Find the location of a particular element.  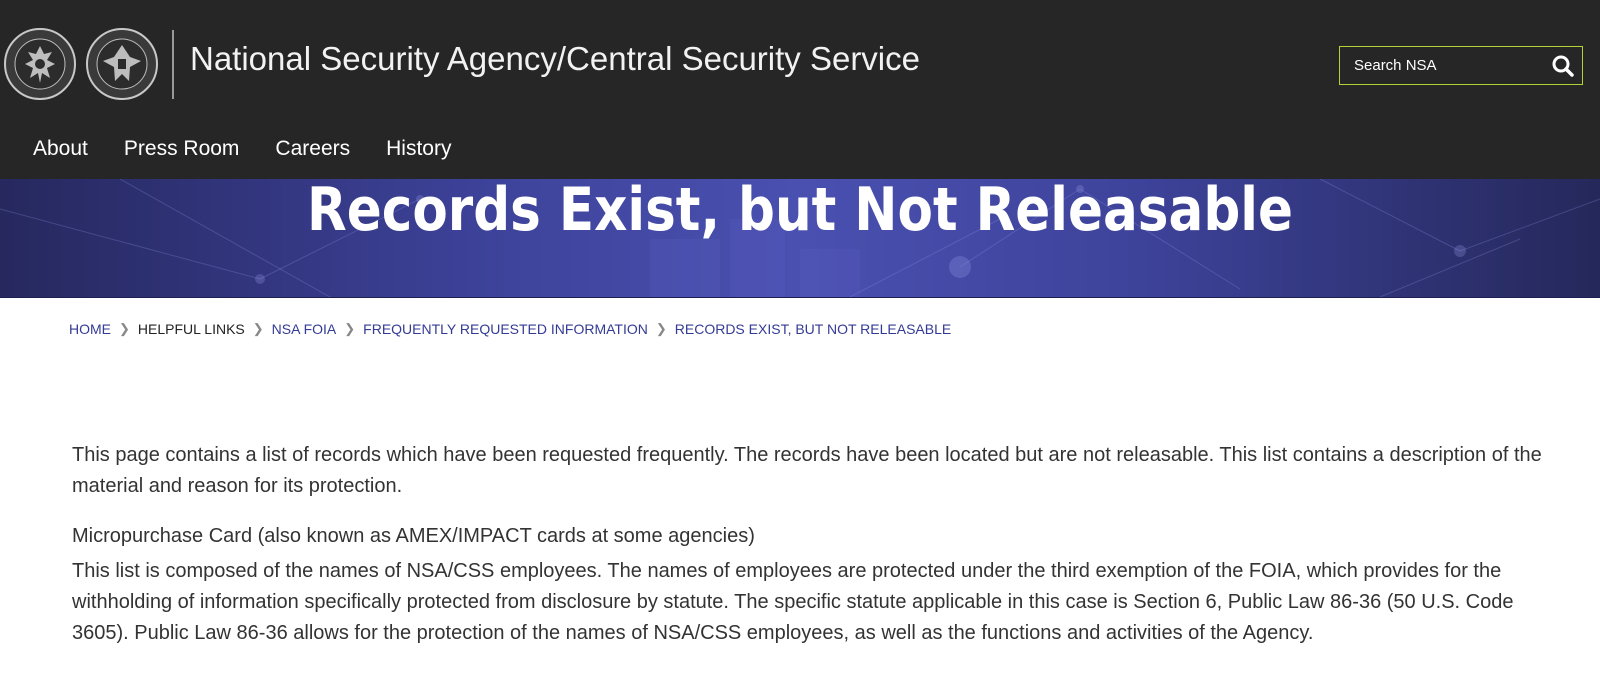

css-seal-icon is located at coordinates (122, 64).